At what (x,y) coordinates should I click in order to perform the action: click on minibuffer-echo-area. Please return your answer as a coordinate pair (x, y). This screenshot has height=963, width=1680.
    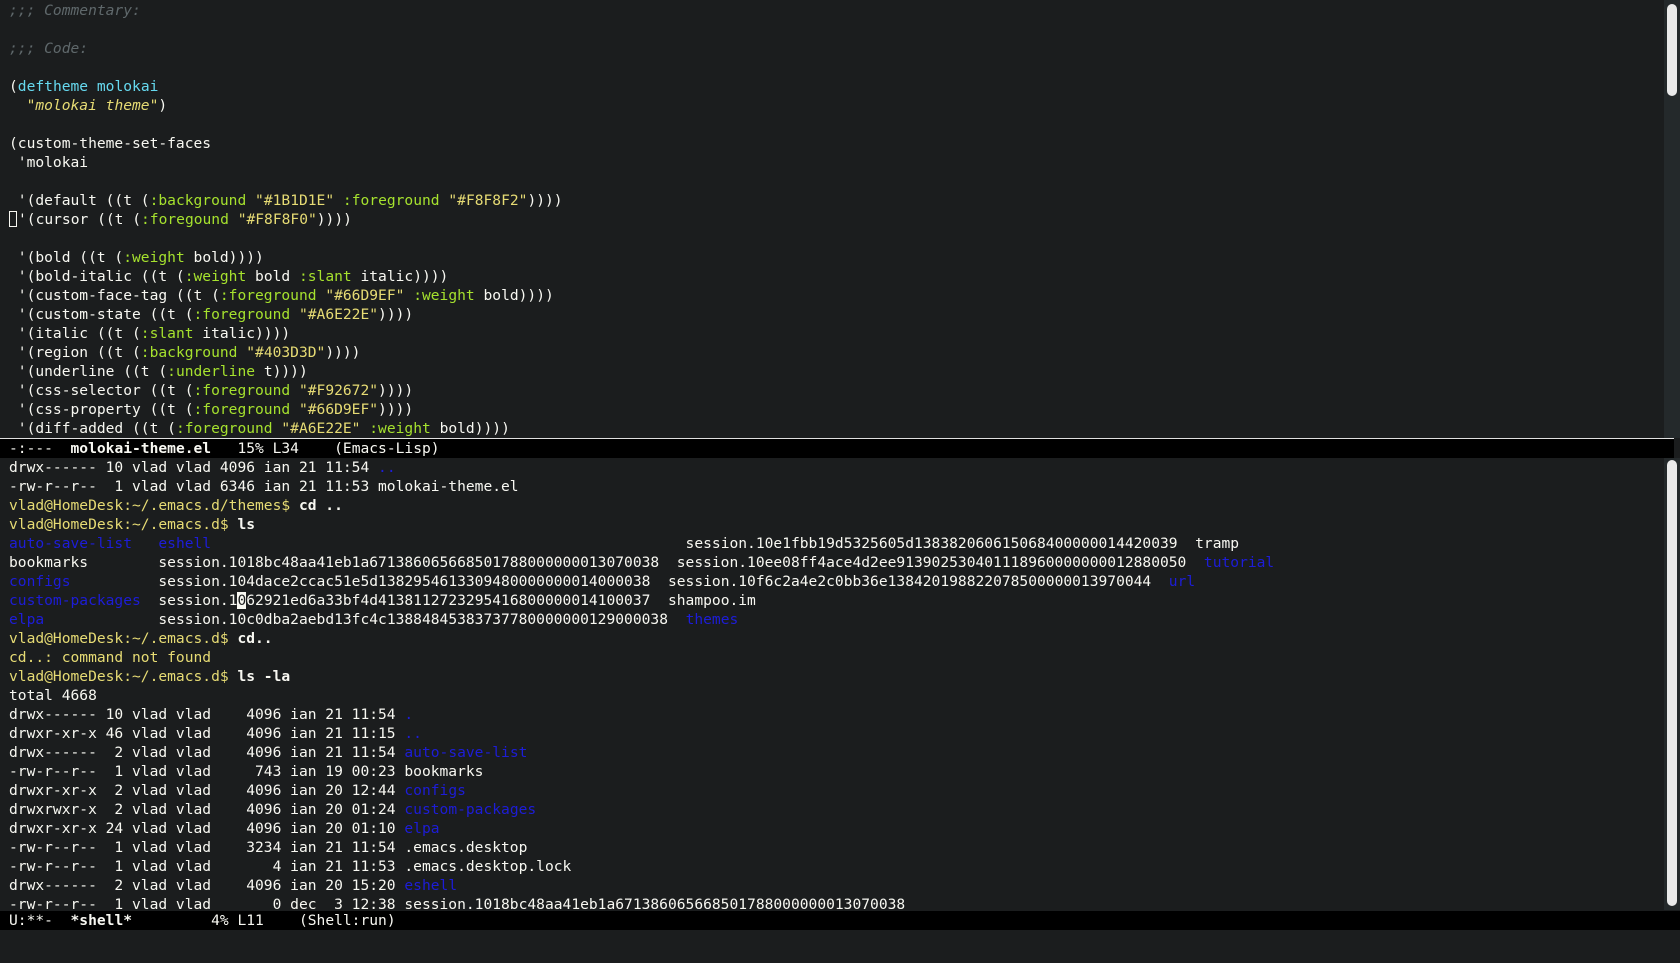
    Looking at the image, I should click on (840, 946).